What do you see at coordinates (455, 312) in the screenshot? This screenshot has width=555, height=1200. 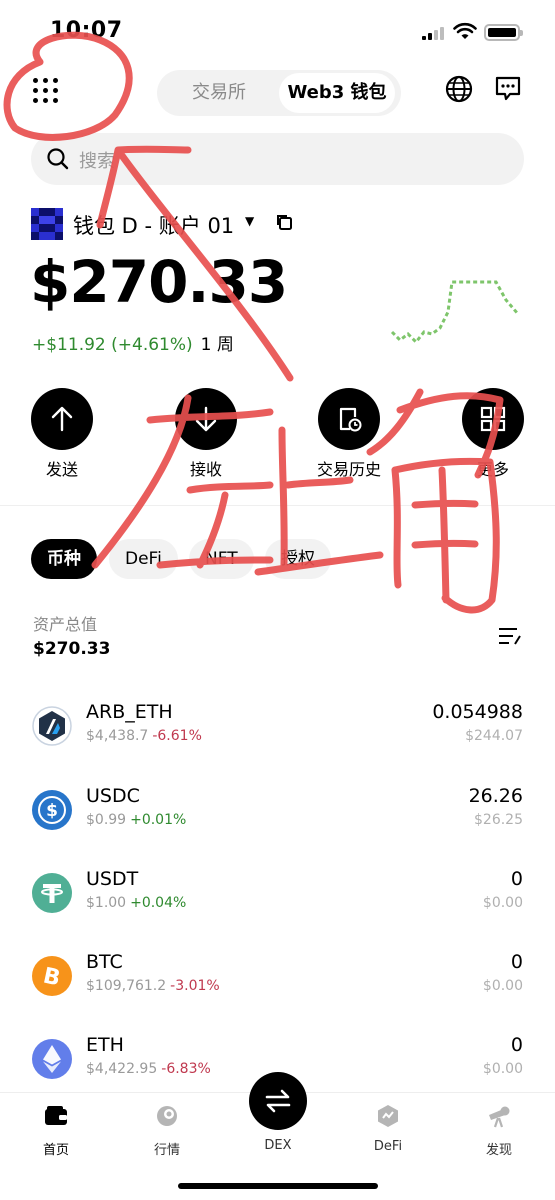 I see `balance-sparkline` at bounding box center [455, 312].